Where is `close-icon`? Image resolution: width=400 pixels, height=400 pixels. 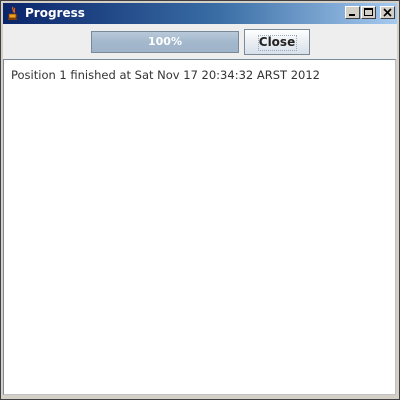
close-icon is located at coordinates (387, 12).